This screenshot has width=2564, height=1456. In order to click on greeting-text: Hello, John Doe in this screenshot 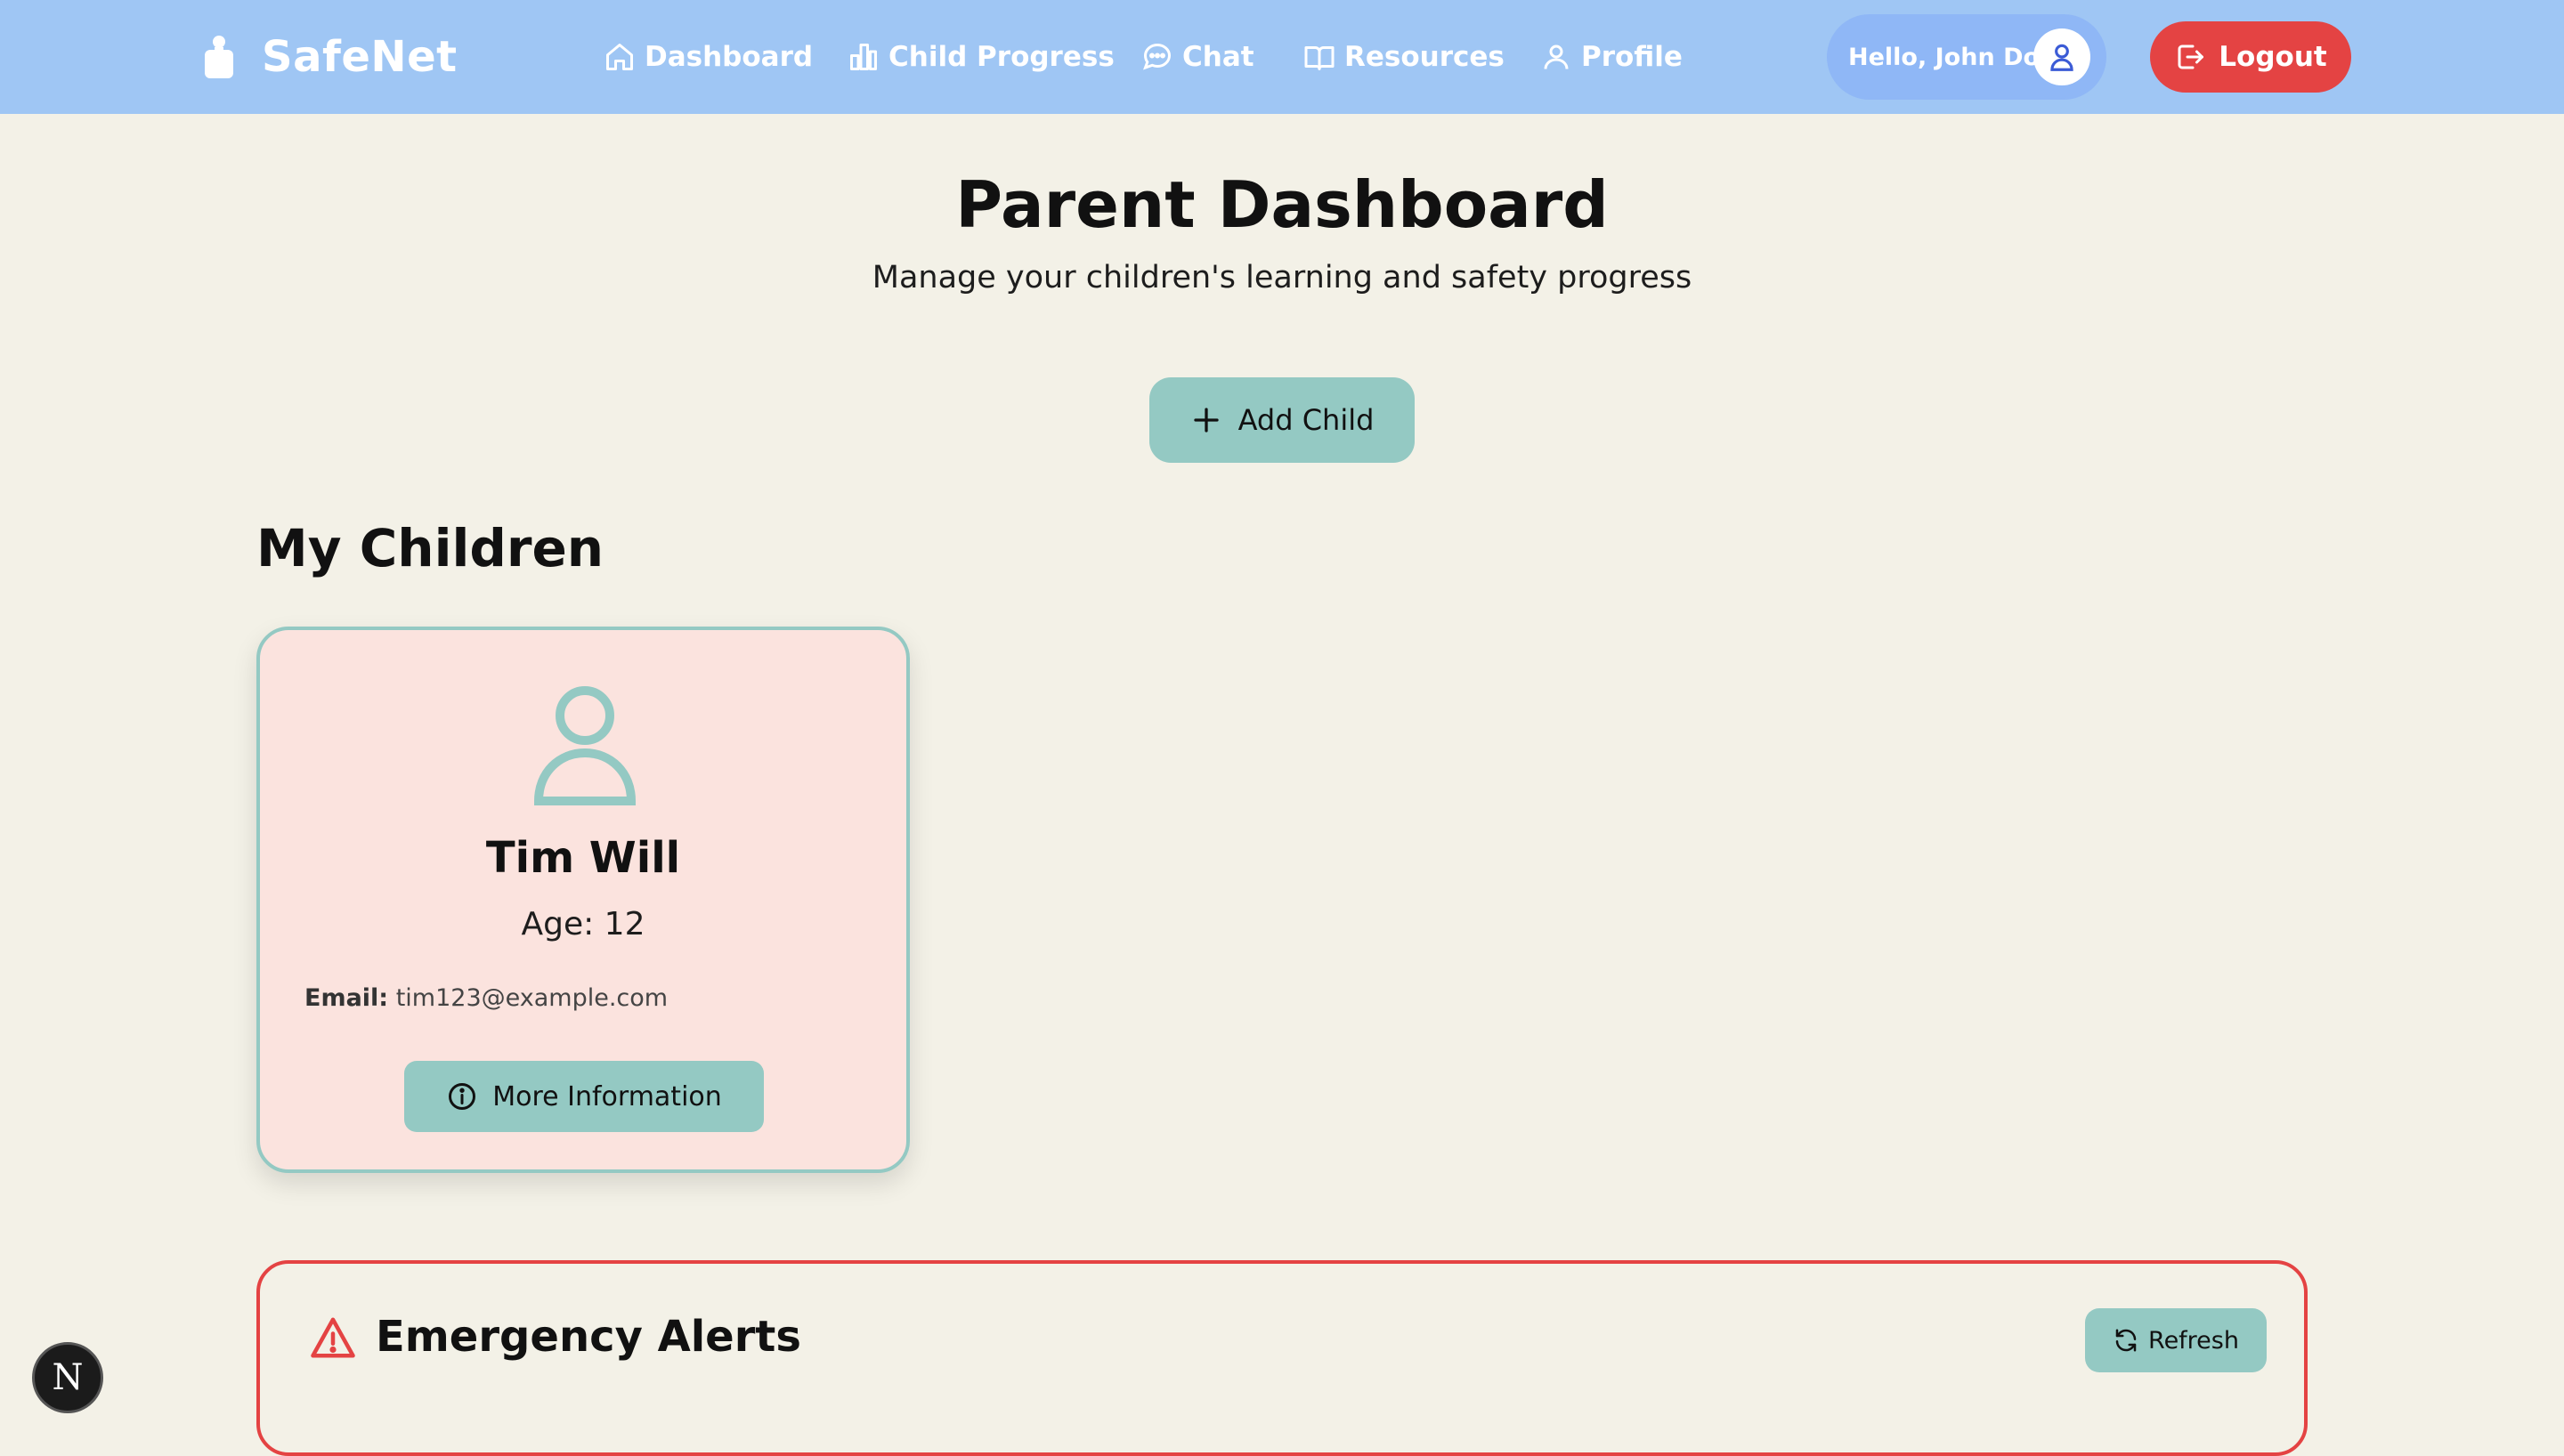, I will do `click(1952, 57)`.